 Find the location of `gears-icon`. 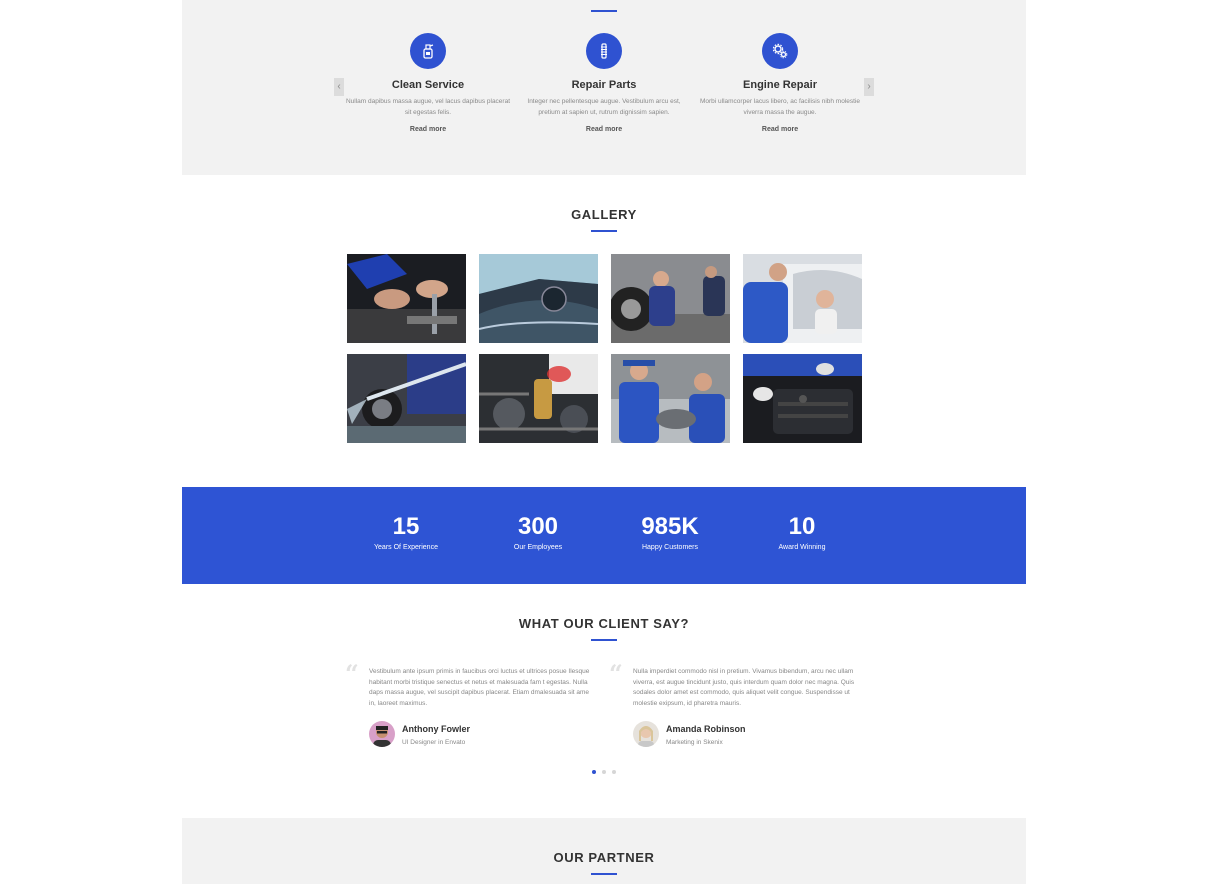

gears-icon is located at coordinates (780, 51).